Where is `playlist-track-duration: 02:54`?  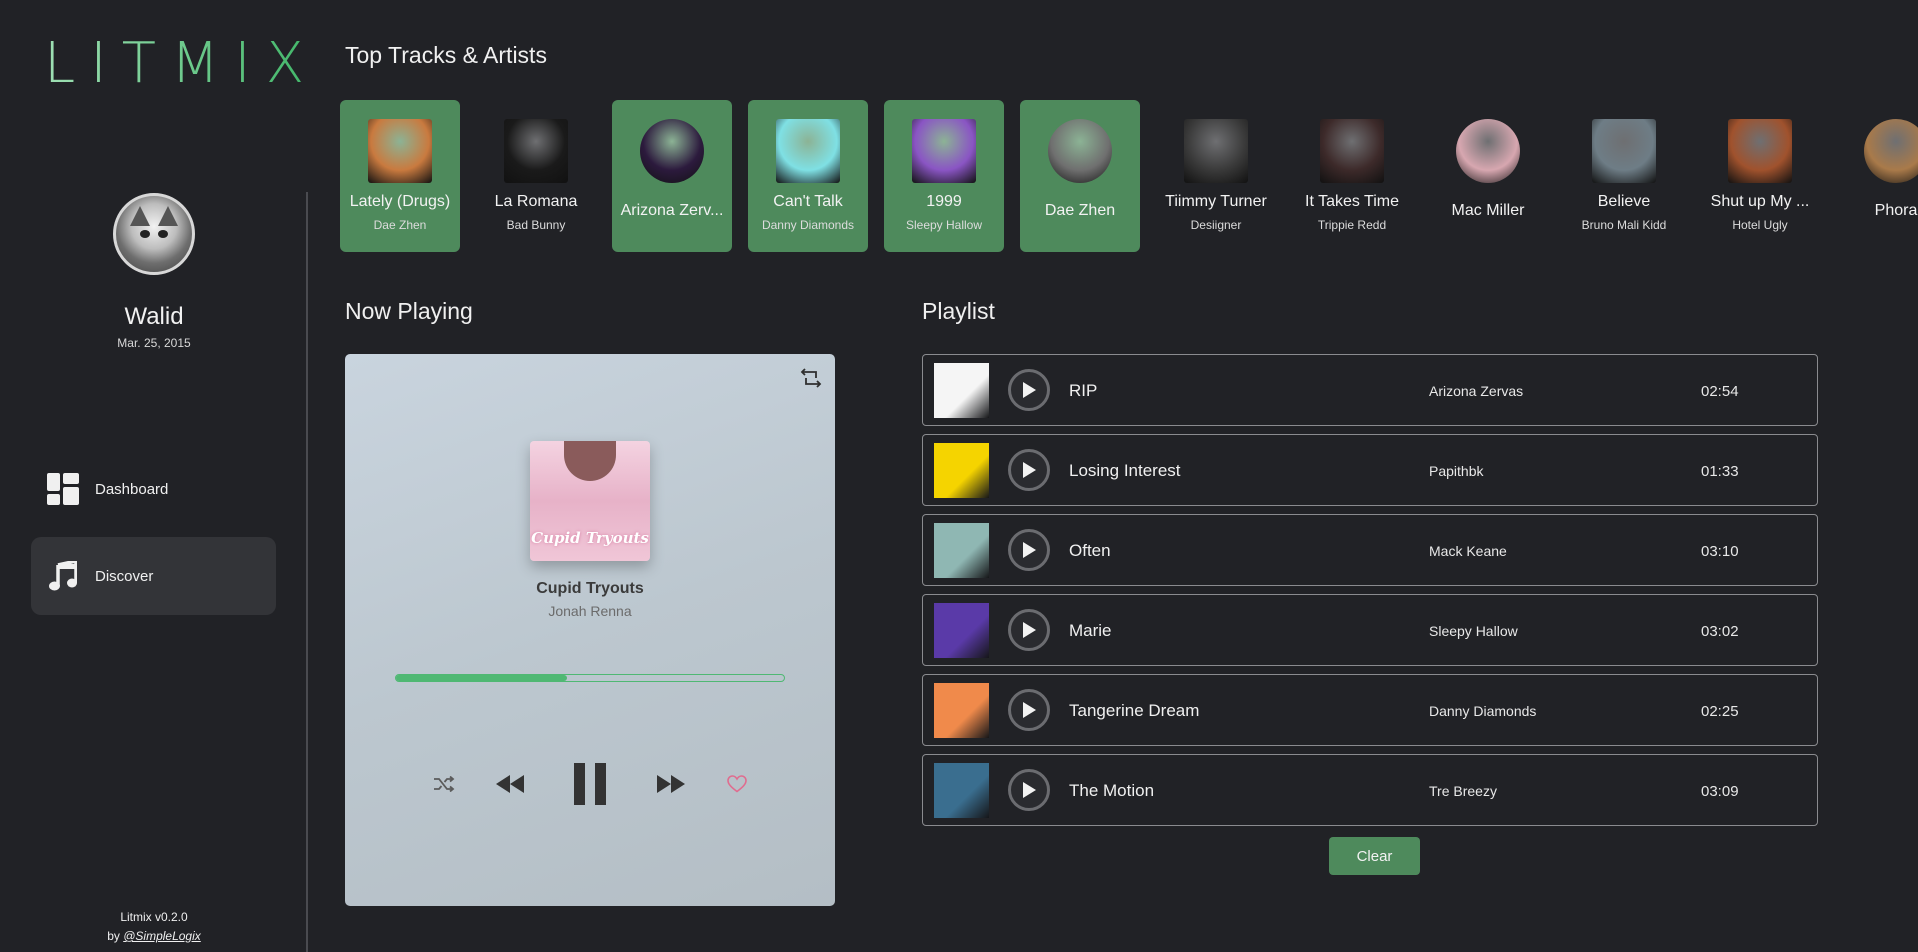 playlist-track-duration: 02:54 is located at coordinates (1720, 391).